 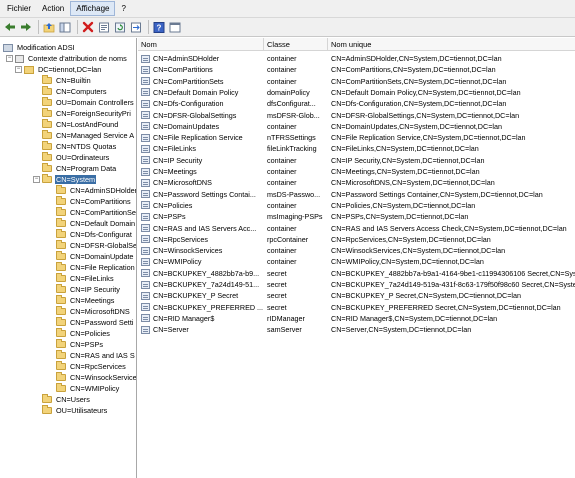 What do you see at coordinates (88, 289) in the screenshot?
I see `tree-node: CN=IP Security` at bounding box center [88, 289].